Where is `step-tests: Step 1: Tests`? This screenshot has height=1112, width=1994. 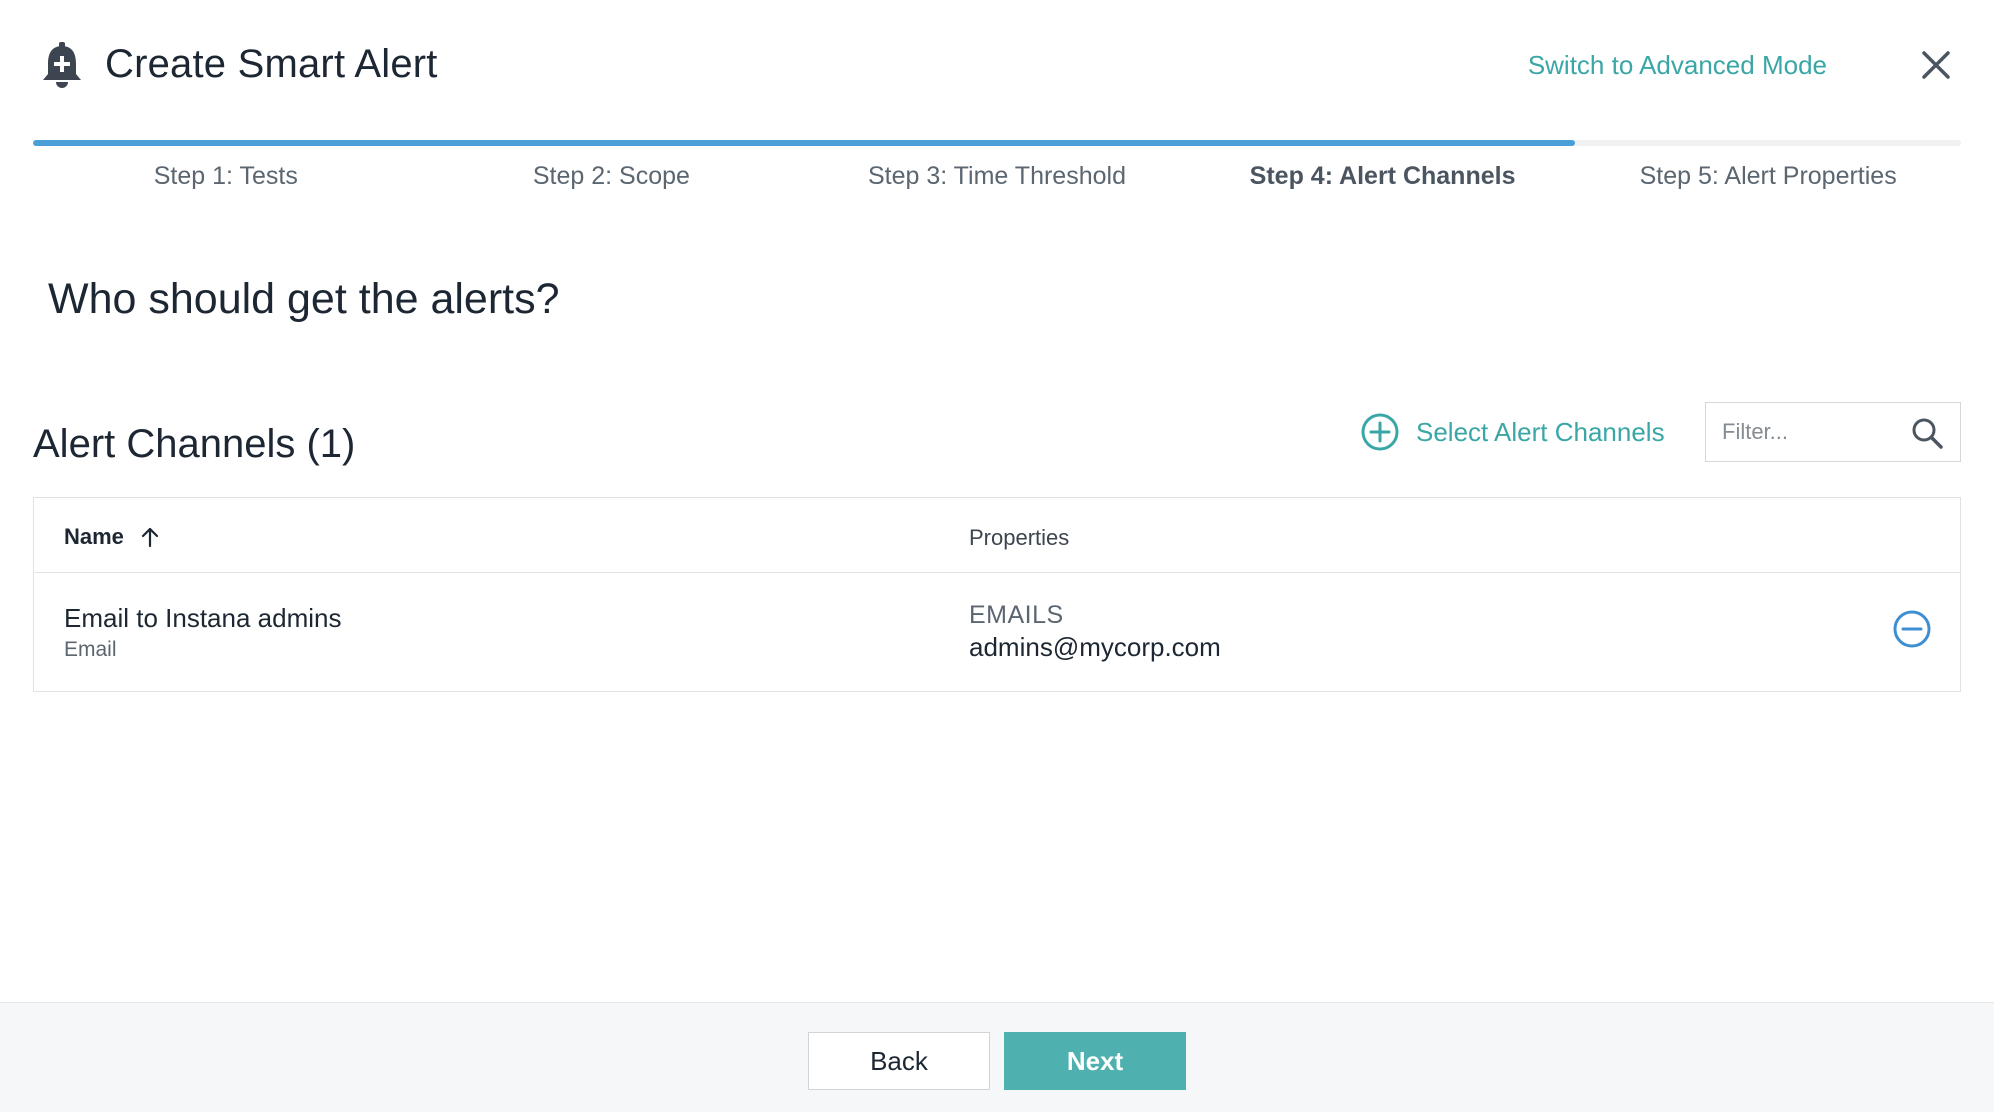 step-tests: Step 1: Tests is located at coordinates (226, 175).